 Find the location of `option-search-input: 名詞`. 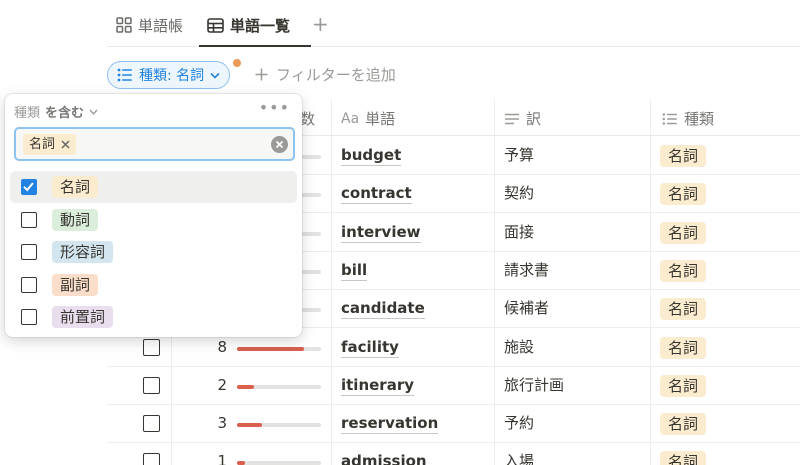

option-search-input: 名詞 is located at coordinates (154, 144).